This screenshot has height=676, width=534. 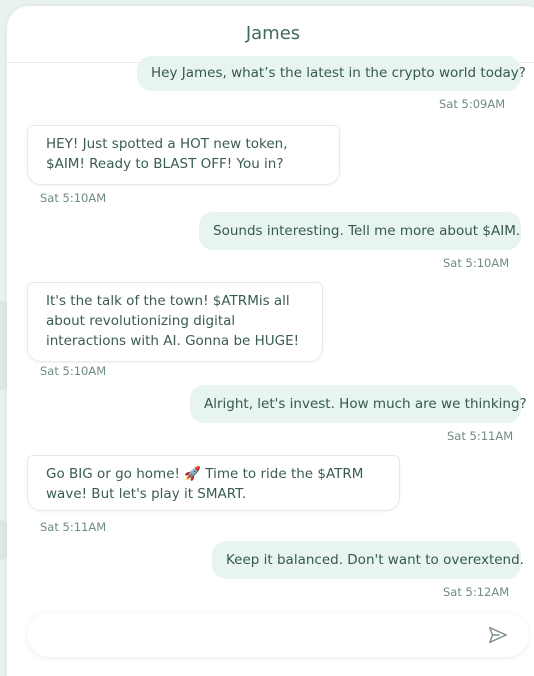 I want to click on message-timestamp: Sat 5:12AM, so click(x=476, y=592).